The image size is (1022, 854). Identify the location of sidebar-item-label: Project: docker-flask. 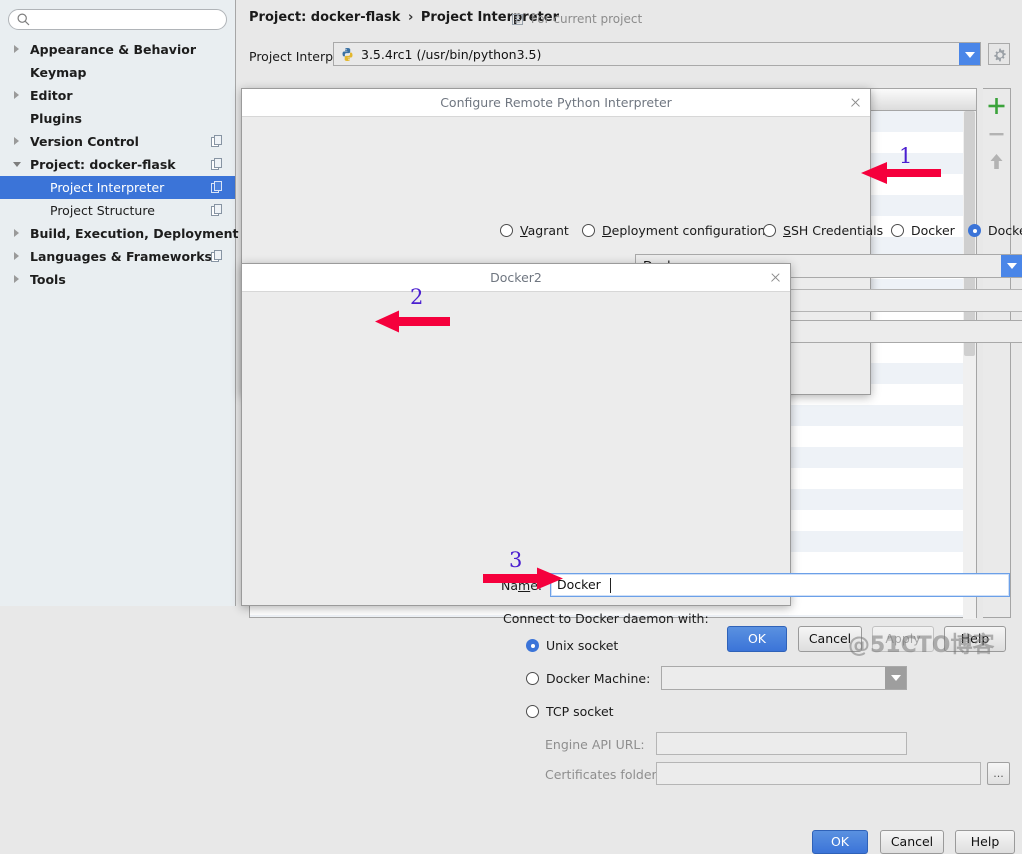
(103, 164).